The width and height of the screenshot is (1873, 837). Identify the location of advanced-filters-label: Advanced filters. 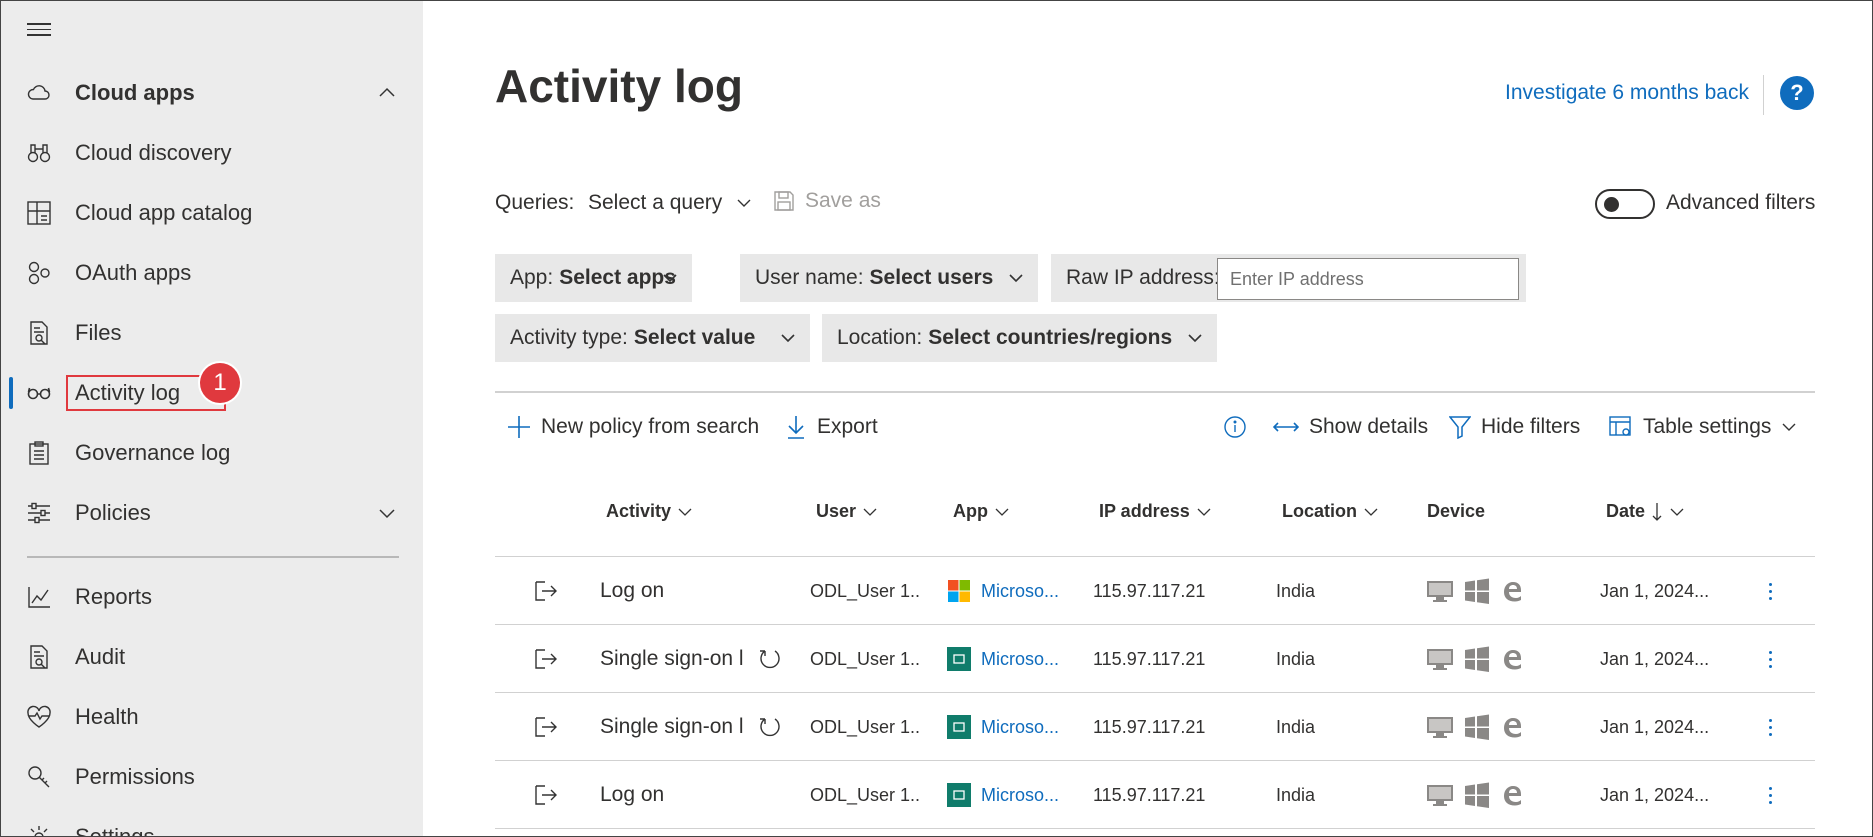
(1741, 202).